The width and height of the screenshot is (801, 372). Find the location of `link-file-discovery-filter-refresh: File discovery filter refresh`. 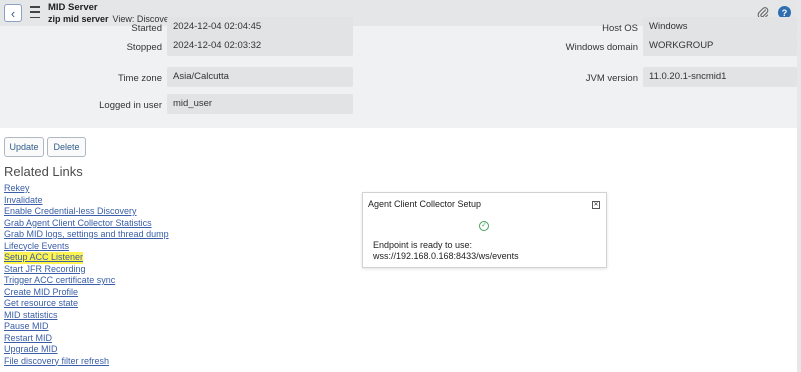

link-file-discovery-filter-refresh: File discovery filter refresh is located at coordinates (56, 362).